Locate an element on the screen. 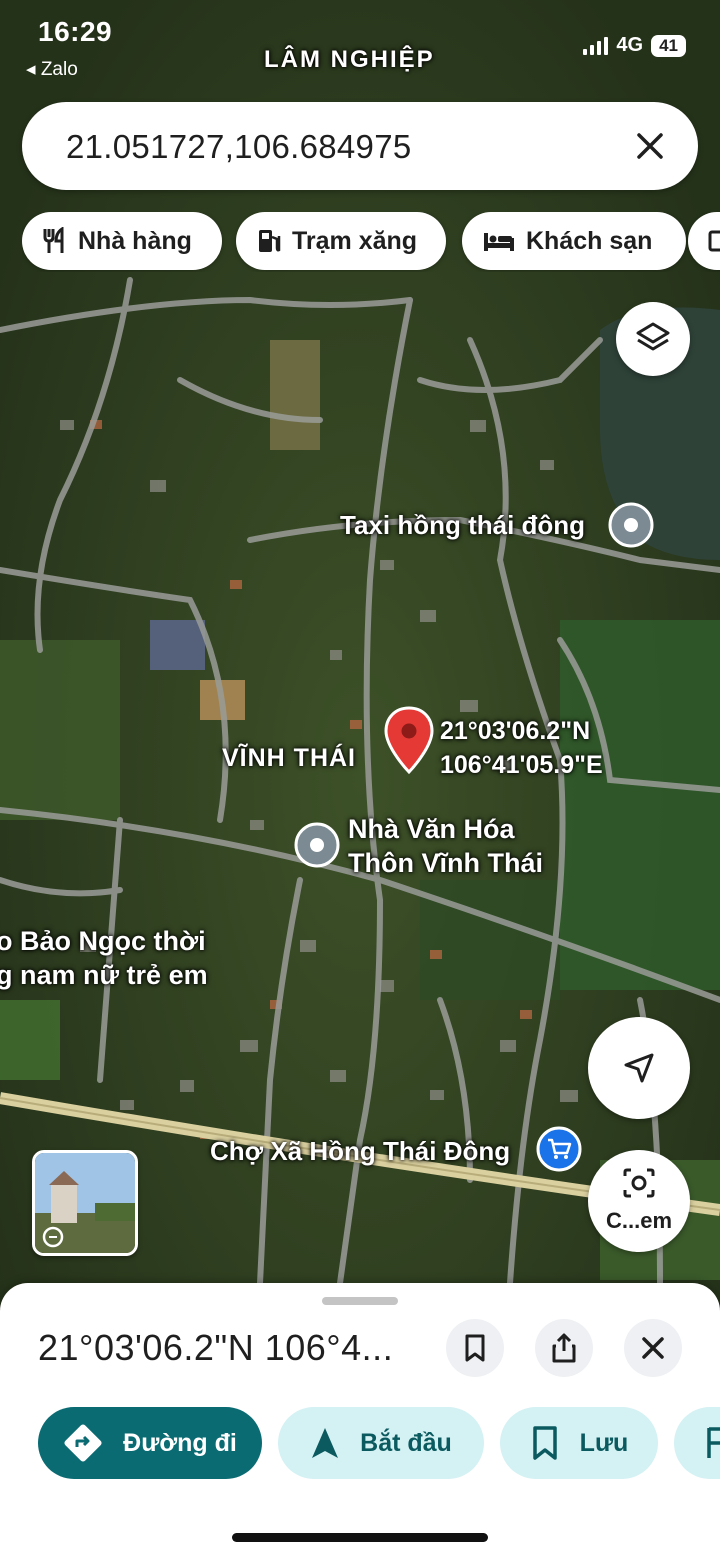  category-chips: Nhà hàng Trạm xăng Khách sạn is located at coordinates (371, 242).